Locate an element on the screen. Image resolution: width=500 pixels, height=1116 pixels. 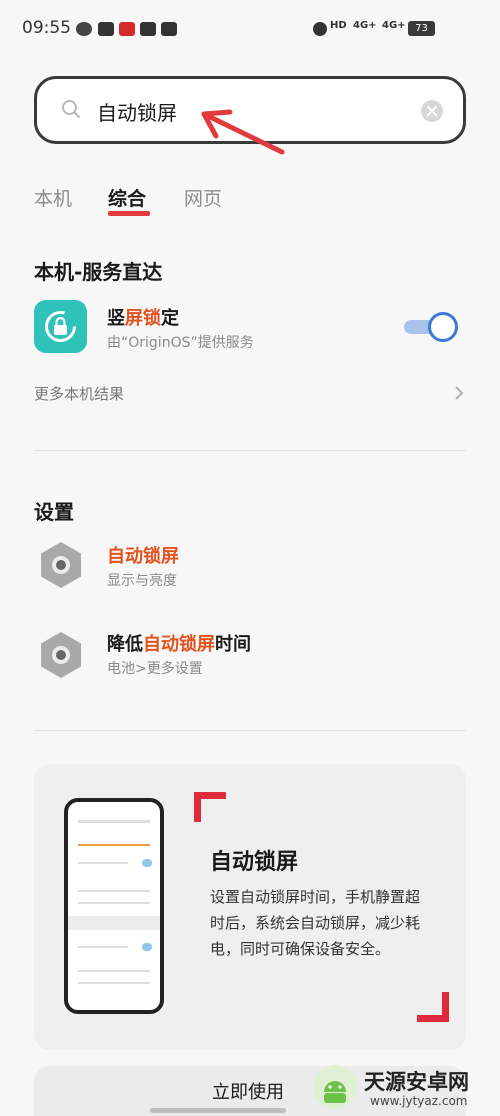
illustration-highlight-row is located at coordinates (114, 923).